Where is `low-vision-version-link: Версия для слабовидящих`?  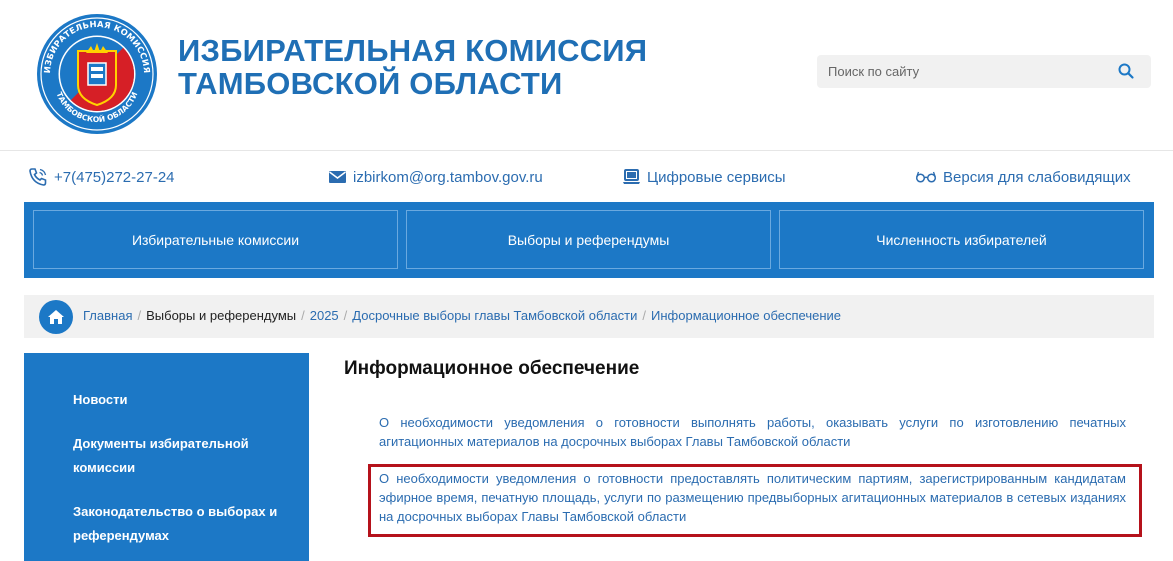
low-vision-version-link: Версия для слабовидящих is located at coordinates (1023, 177).